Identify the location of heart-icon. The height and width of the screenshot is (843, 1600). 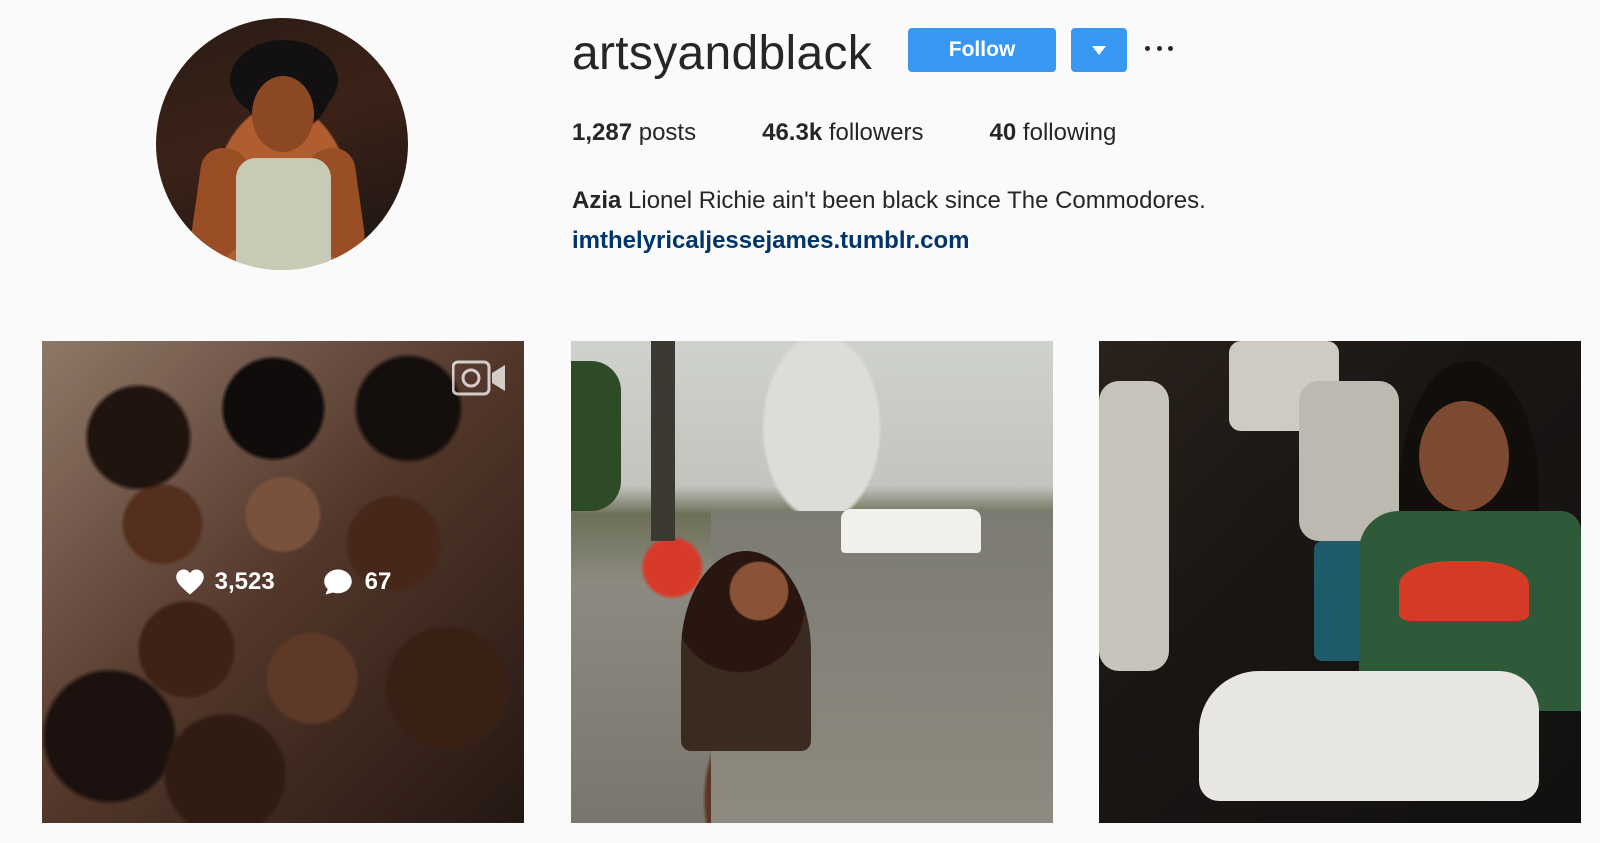
(189, 582).